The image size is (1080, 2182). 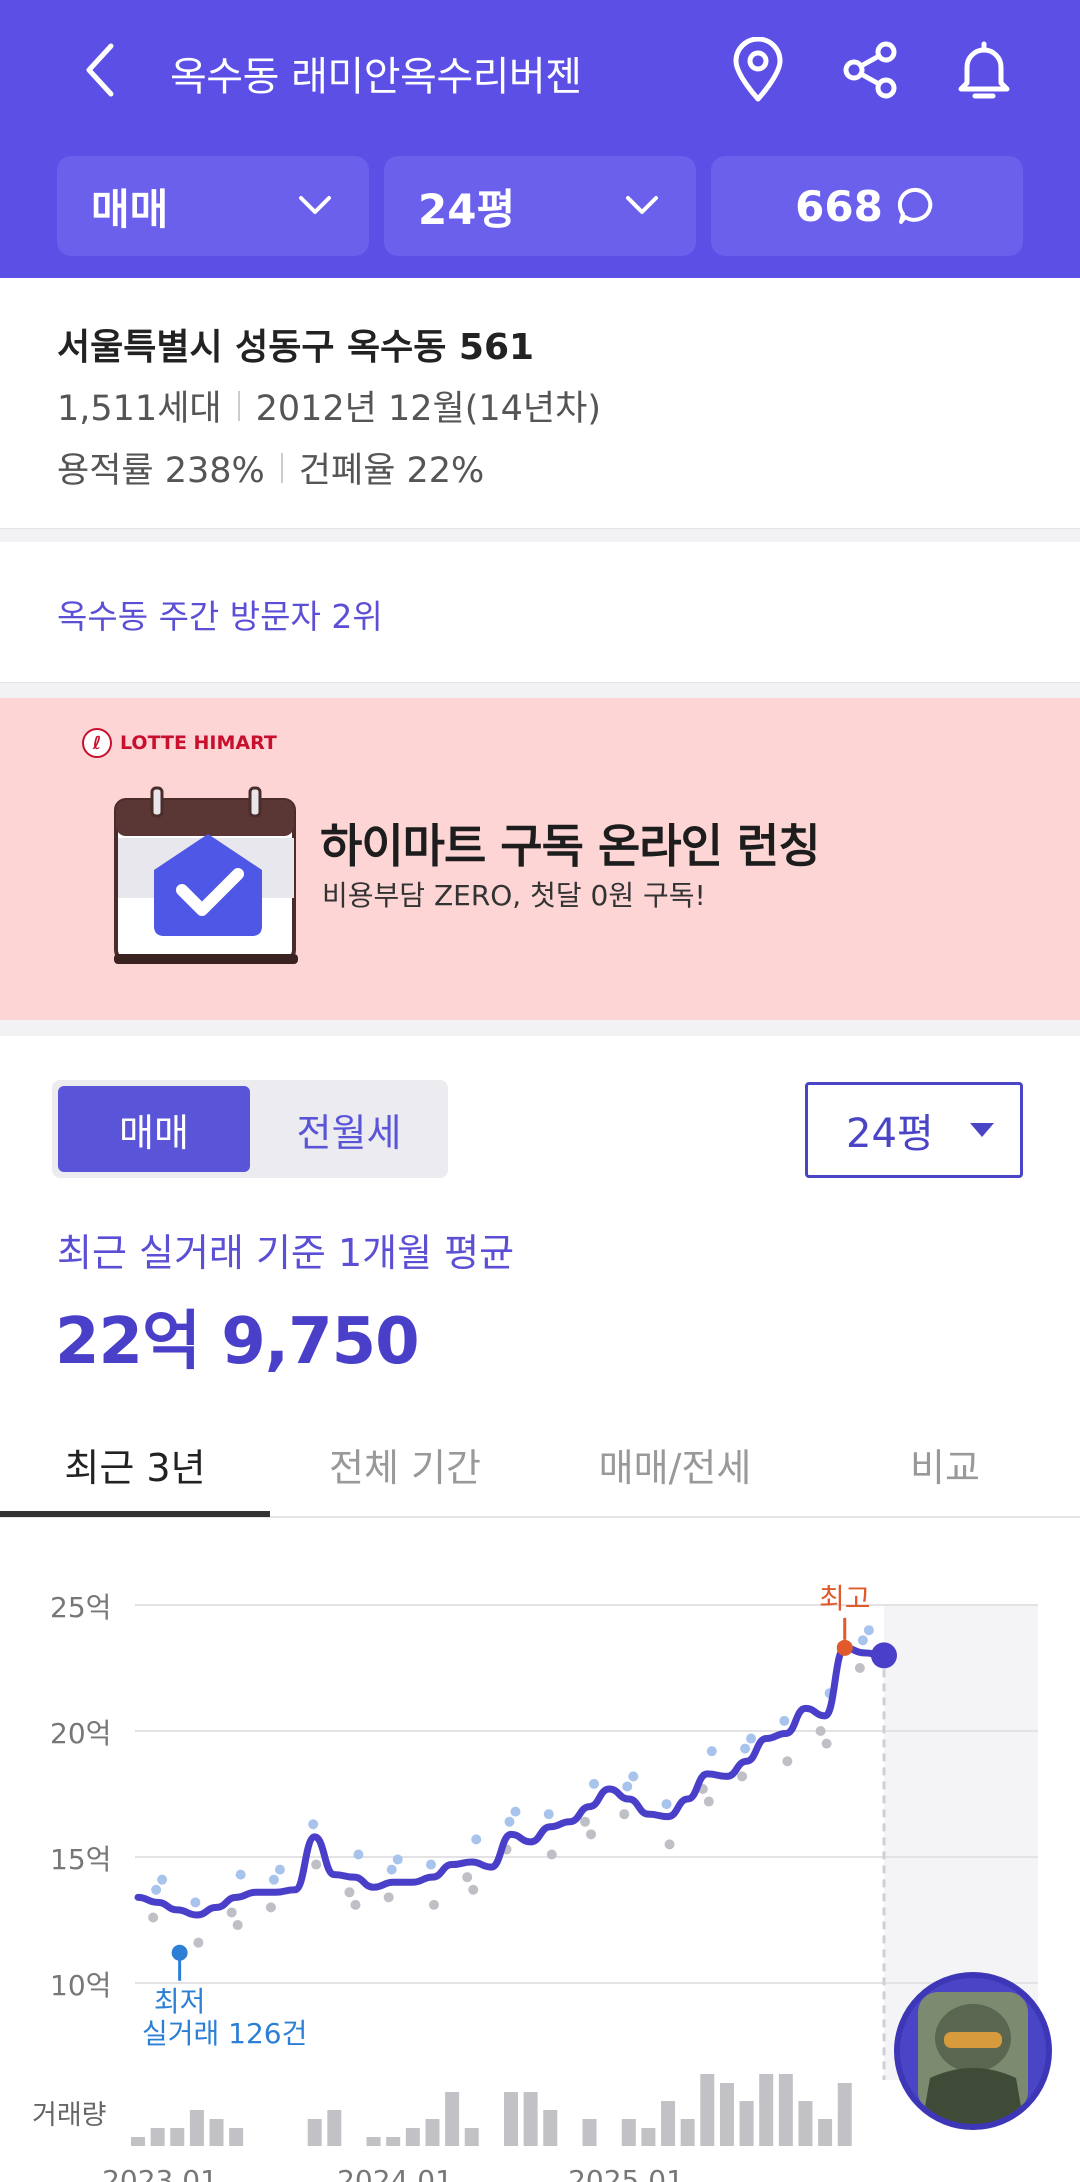 I want to click on size-select-label: 24평, so click(x=890, y=1134).